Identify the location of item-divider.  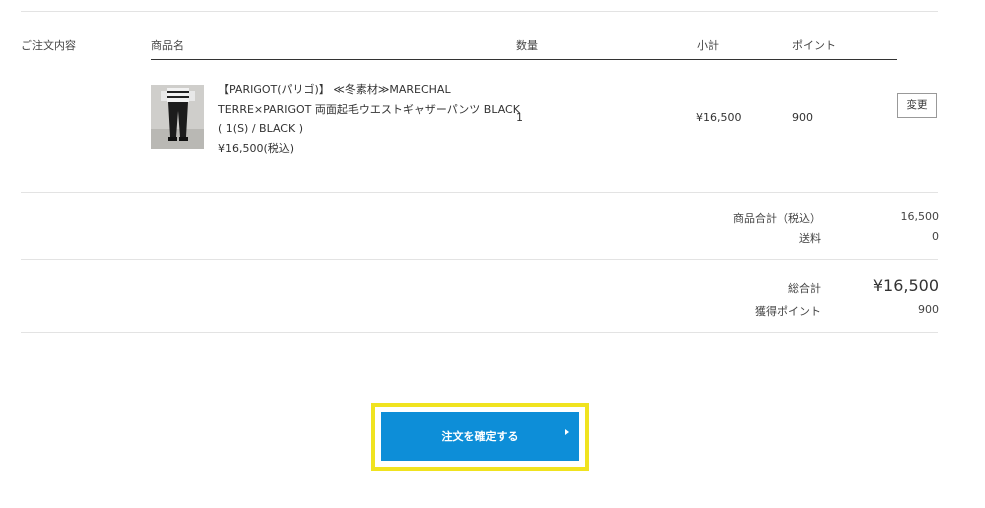
(479, 192).